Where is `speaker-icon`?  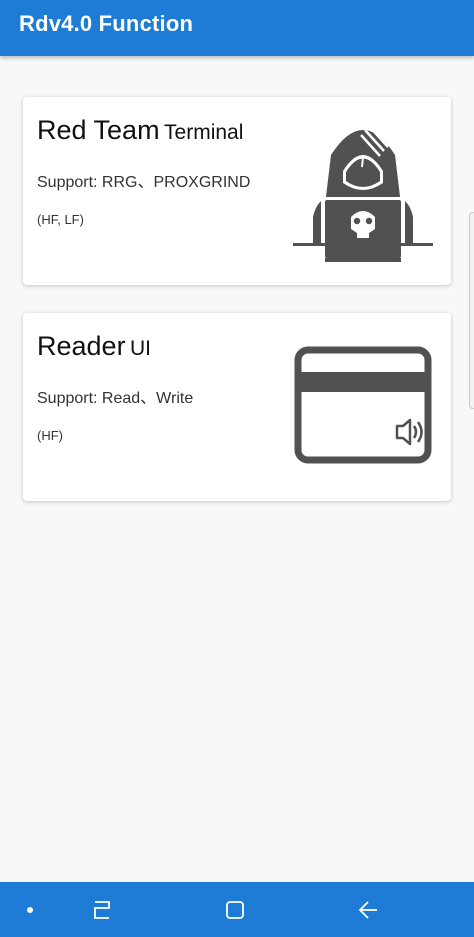
speaker-icon is located at coordinates (409, 432).